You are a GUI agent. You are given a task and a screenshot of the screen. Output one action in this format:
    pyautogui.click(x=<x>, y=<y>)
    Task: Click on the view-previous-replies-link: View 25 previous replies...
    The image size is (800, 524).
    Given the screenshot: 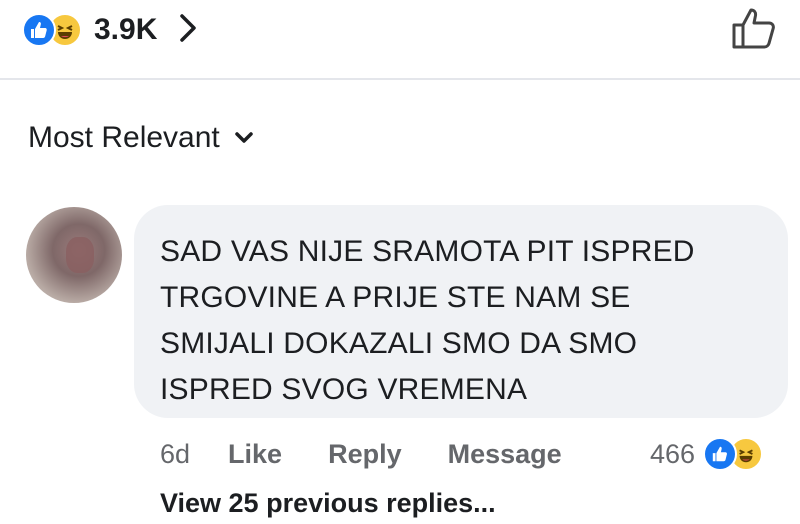 What is the action you would take?
    pyautogui.click(x=328, y=503)
    